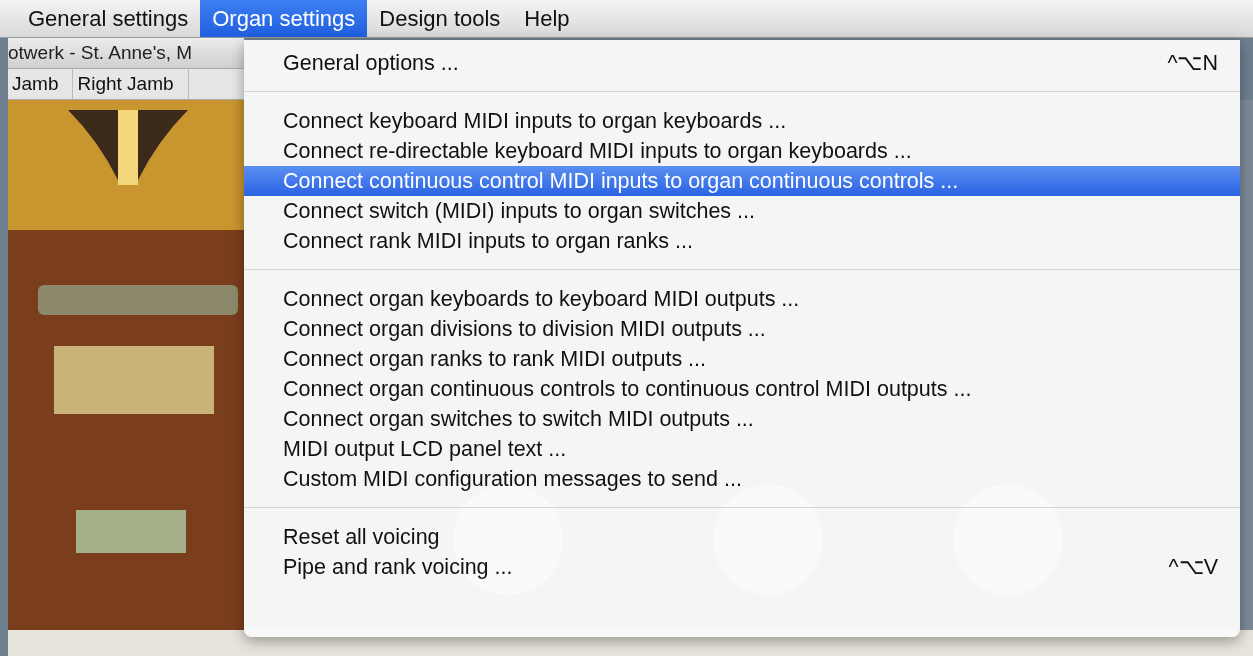 The height and width of the screenshot is (656, 1253). Describe the element at coordinates (547, 18) in the screenshot. I see `menu-bar-item: Help` at that location.